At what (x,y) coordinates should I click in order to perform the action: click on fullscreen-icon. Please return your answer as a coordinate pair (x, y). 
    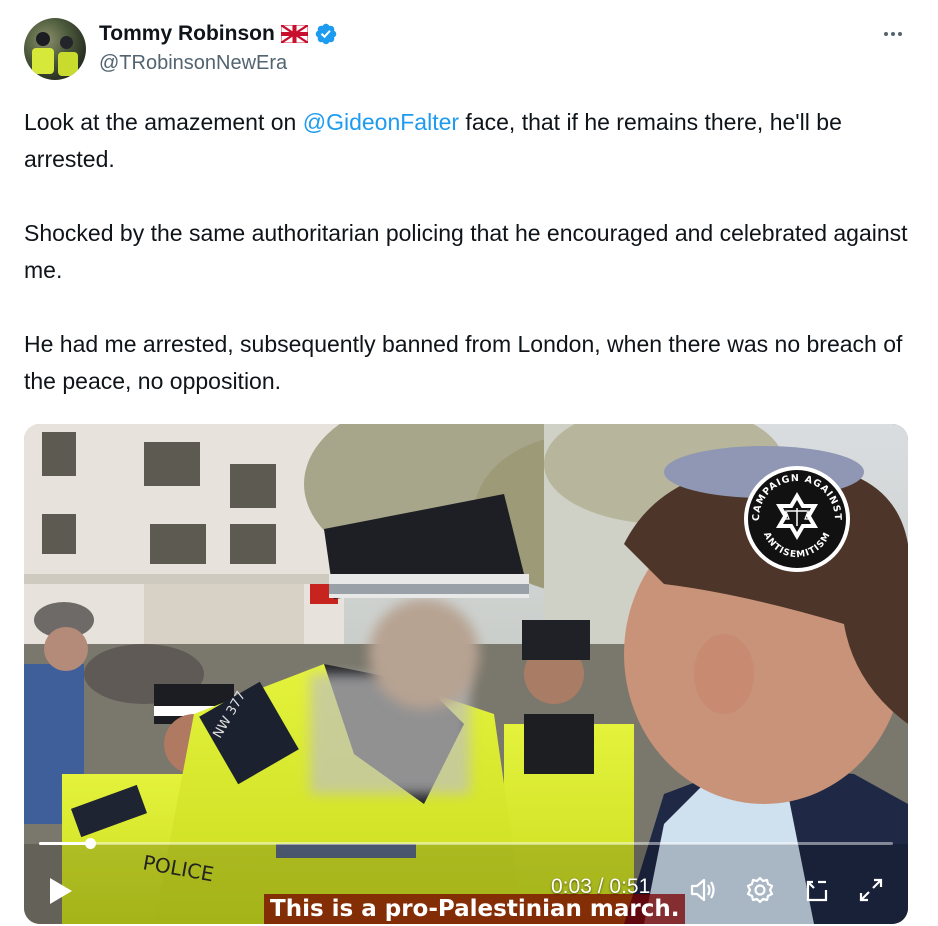
    Looking at the image, I should click on (871, 890).